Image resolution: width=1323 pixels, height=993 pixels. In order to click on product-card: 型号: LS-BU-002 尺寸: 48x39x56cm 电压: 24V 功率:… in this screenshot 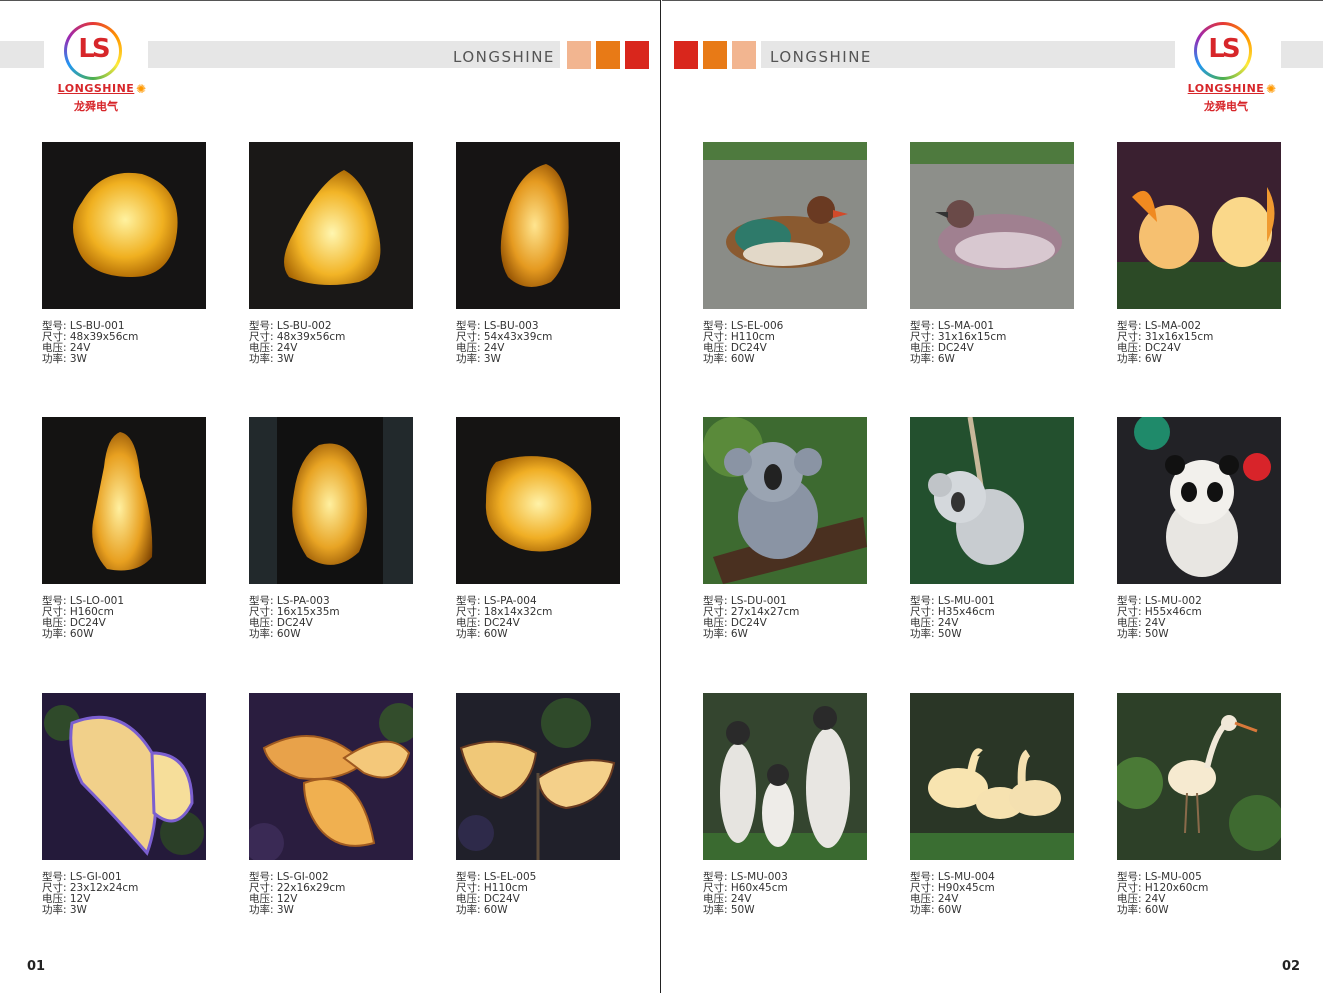, I will do `click(331, 253)`.